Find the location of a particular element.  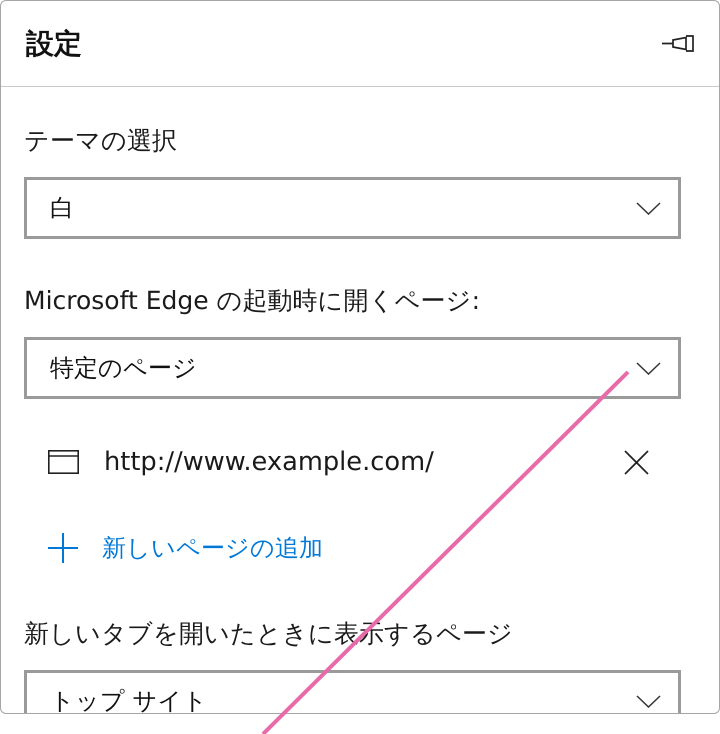

pin-button is located at coordinates (678, 43).